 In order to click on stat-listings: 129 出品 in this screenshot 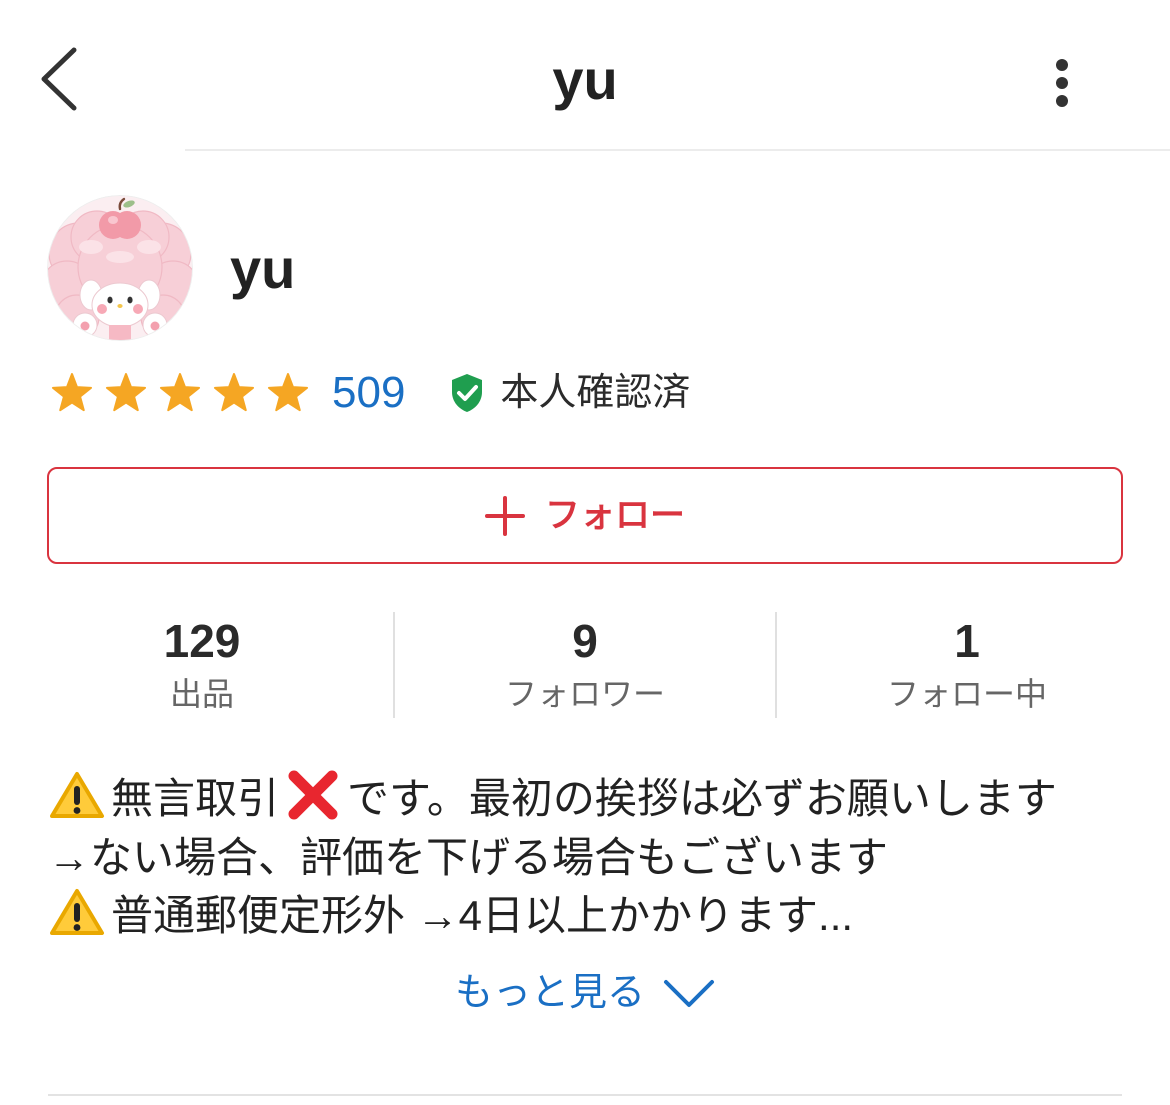, I will do `click(202, 665)`.